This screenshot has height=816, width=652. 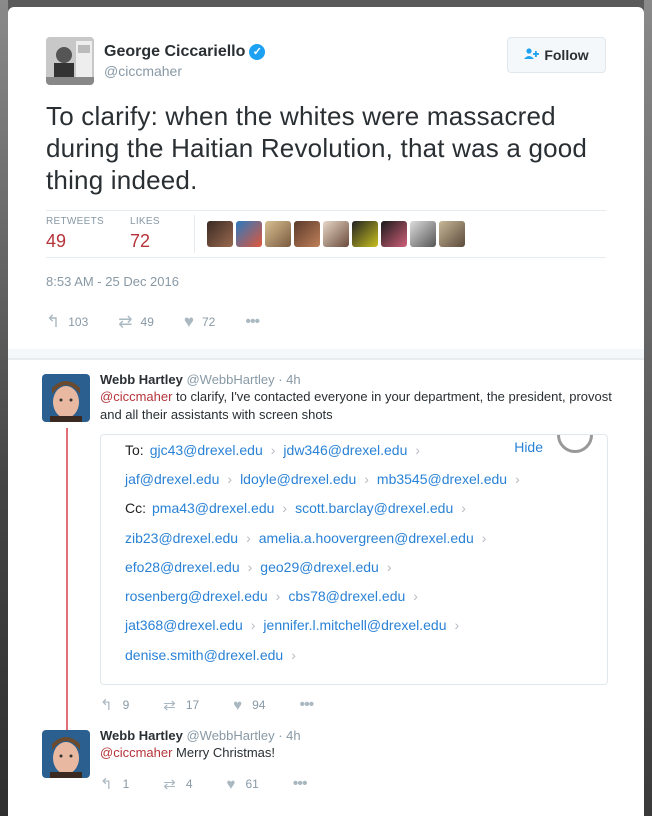 I want to click on cc-label: Cc:, so click(x=135, y=508).